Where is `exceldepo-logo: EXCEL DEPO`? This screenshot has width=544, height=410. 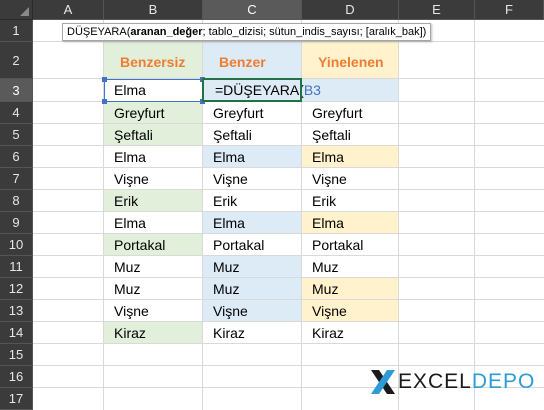
exceldepo-logo: EXCEL DEPO is located at coordinates (451, 382).